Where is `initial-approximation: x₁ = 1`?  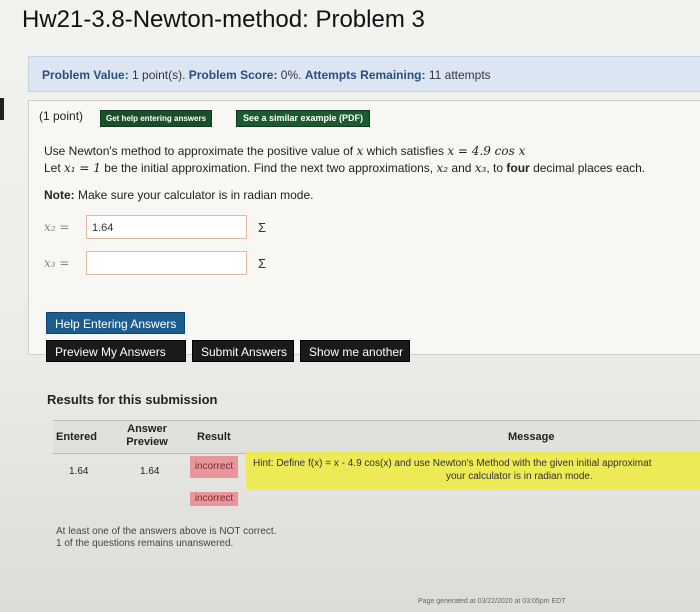
initial-approximation: x₁ = 1 is located at coordinates (82, 168).